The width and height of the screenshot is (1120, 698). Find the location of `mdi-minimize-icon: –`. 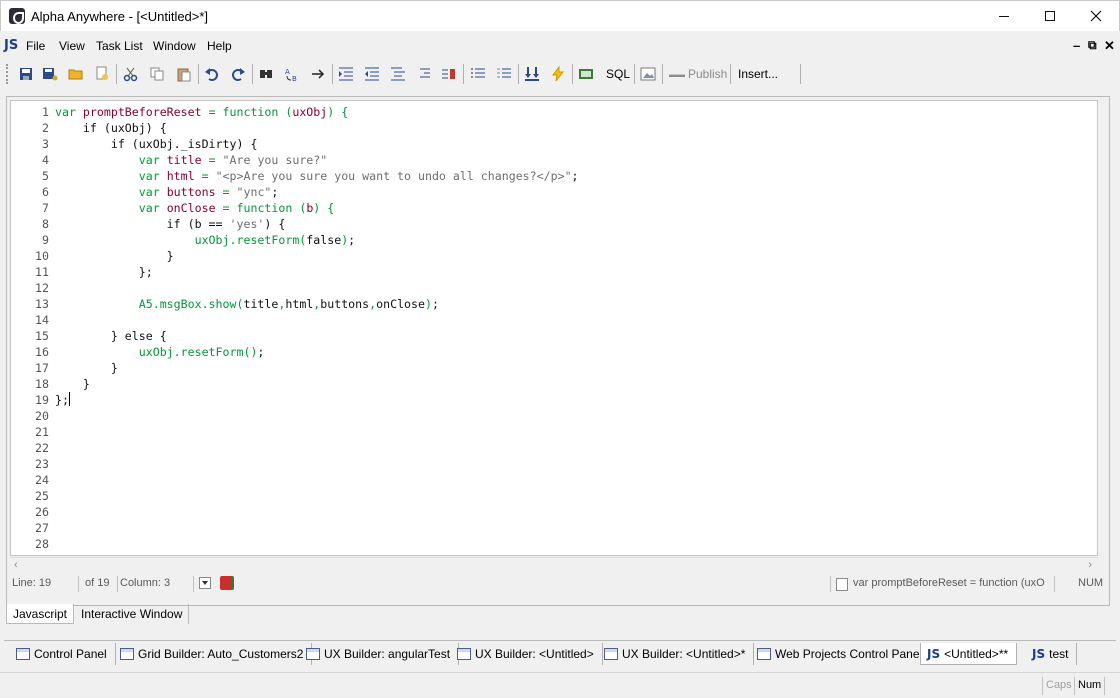

mdi-minimize-icon: – is located at coordinates (1076, 45).